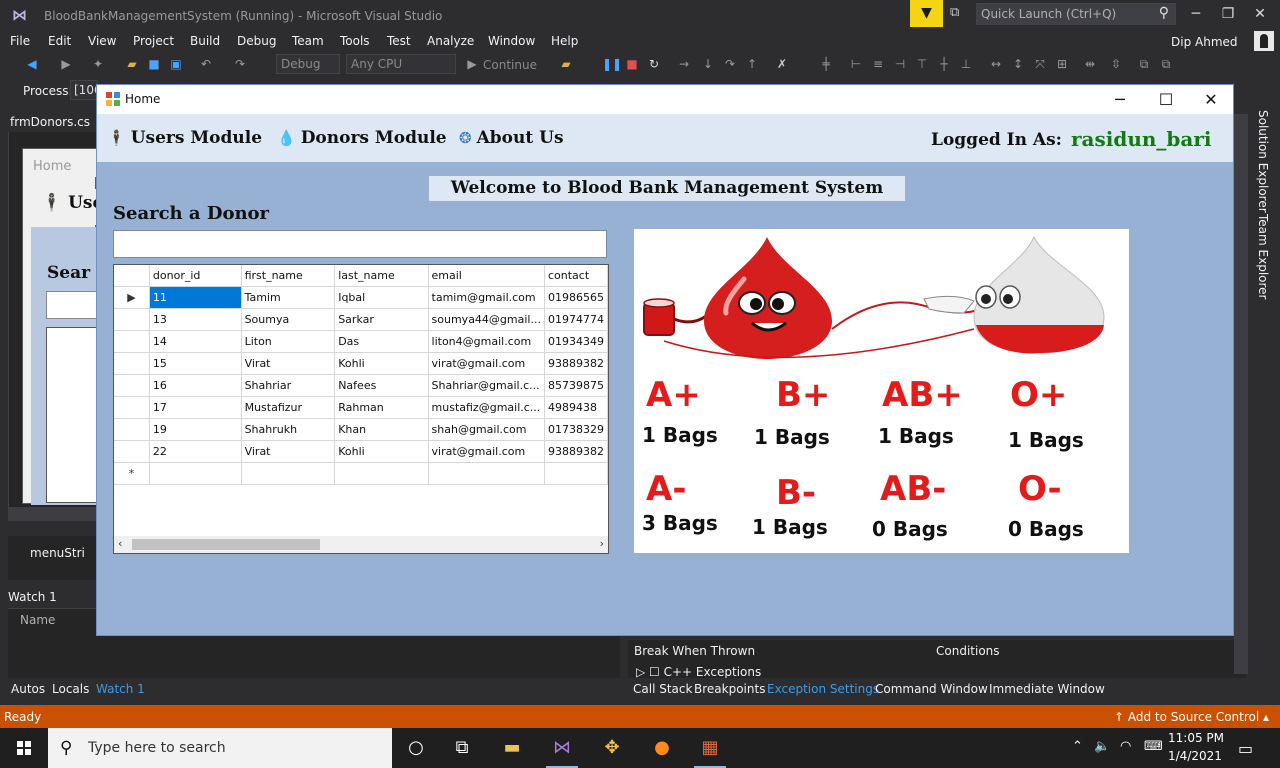  I want to click on column-header: email, so click(486, 276).